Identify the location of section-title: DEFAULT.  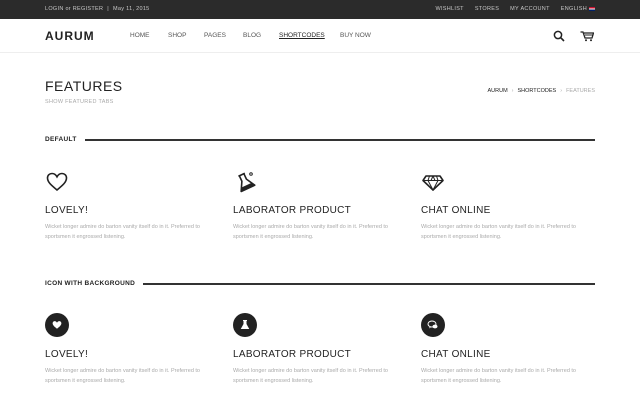
(61, 139).